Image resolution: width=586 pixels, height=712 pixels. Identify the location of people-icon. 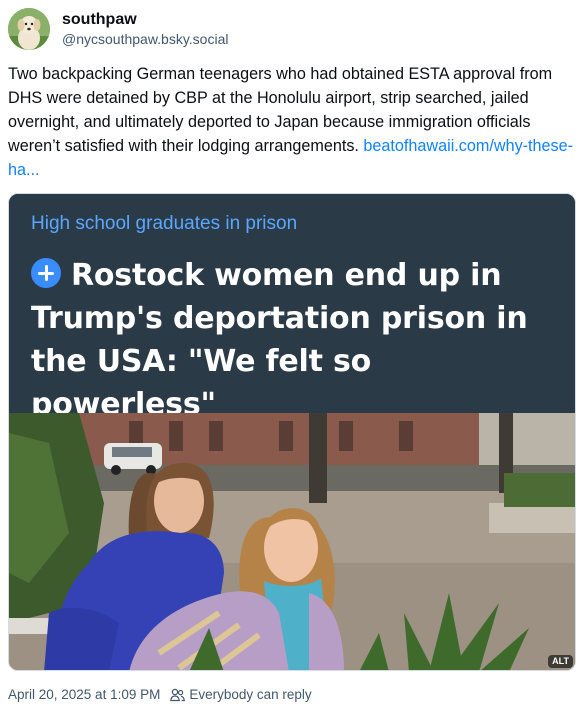
(178, 695).